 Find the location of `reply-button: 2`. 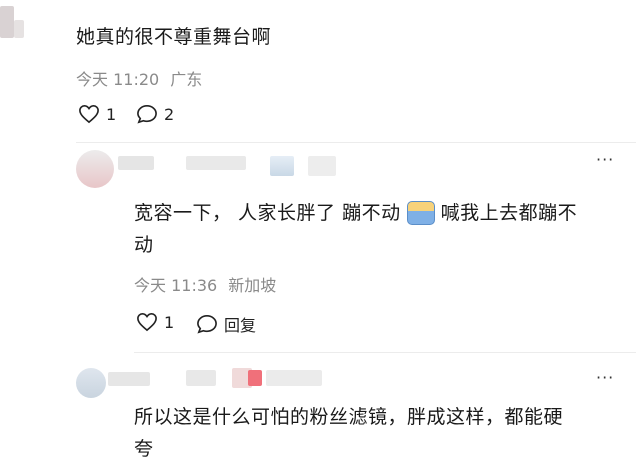

reply-button: 2 is located at coordinates (155, 114).